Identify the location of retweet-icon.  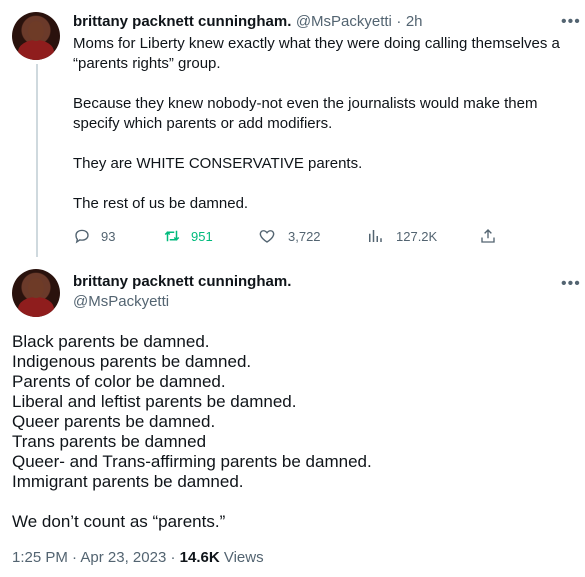
(172, 236).